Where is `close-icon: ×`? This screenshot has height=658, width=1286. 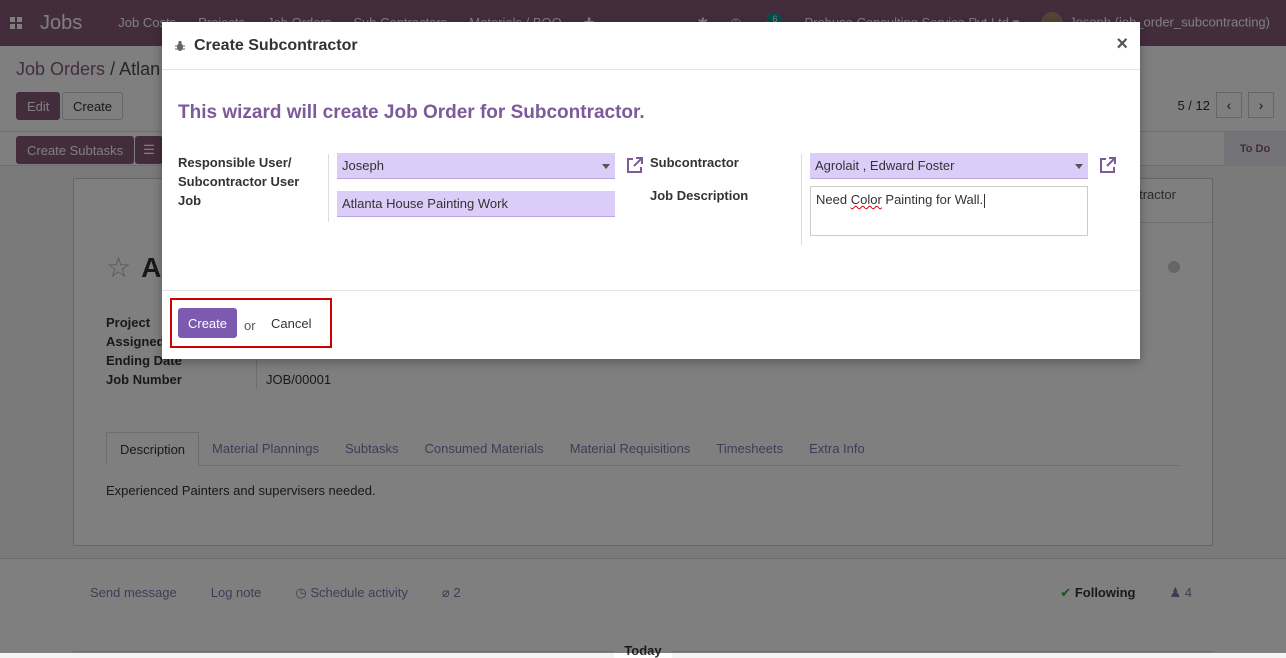
close-icon: × is located at coordinates (1122, 44).